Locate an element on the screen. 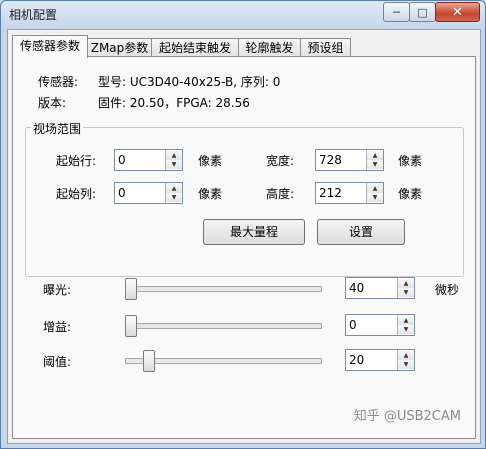 Image resolution: width=486 pixels, height=449 pixels. start-row-value: 0 is located at coordinates (122, 160).